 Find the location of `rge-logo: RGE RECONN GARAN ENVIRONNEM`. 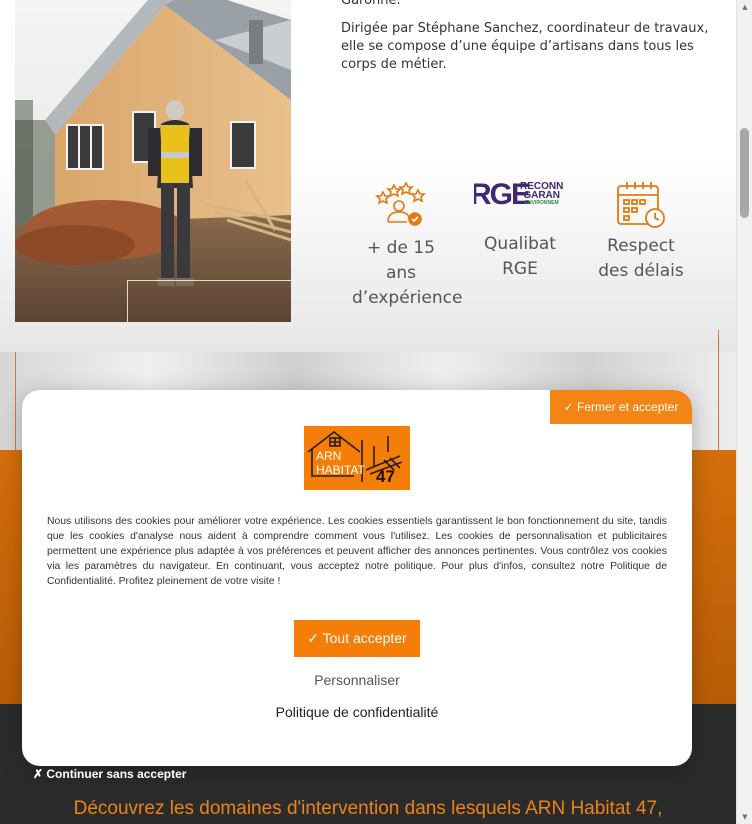

rge-logo: RGE RECONN GARAN ENVIRONNEM is located at coordinates (520, 196).